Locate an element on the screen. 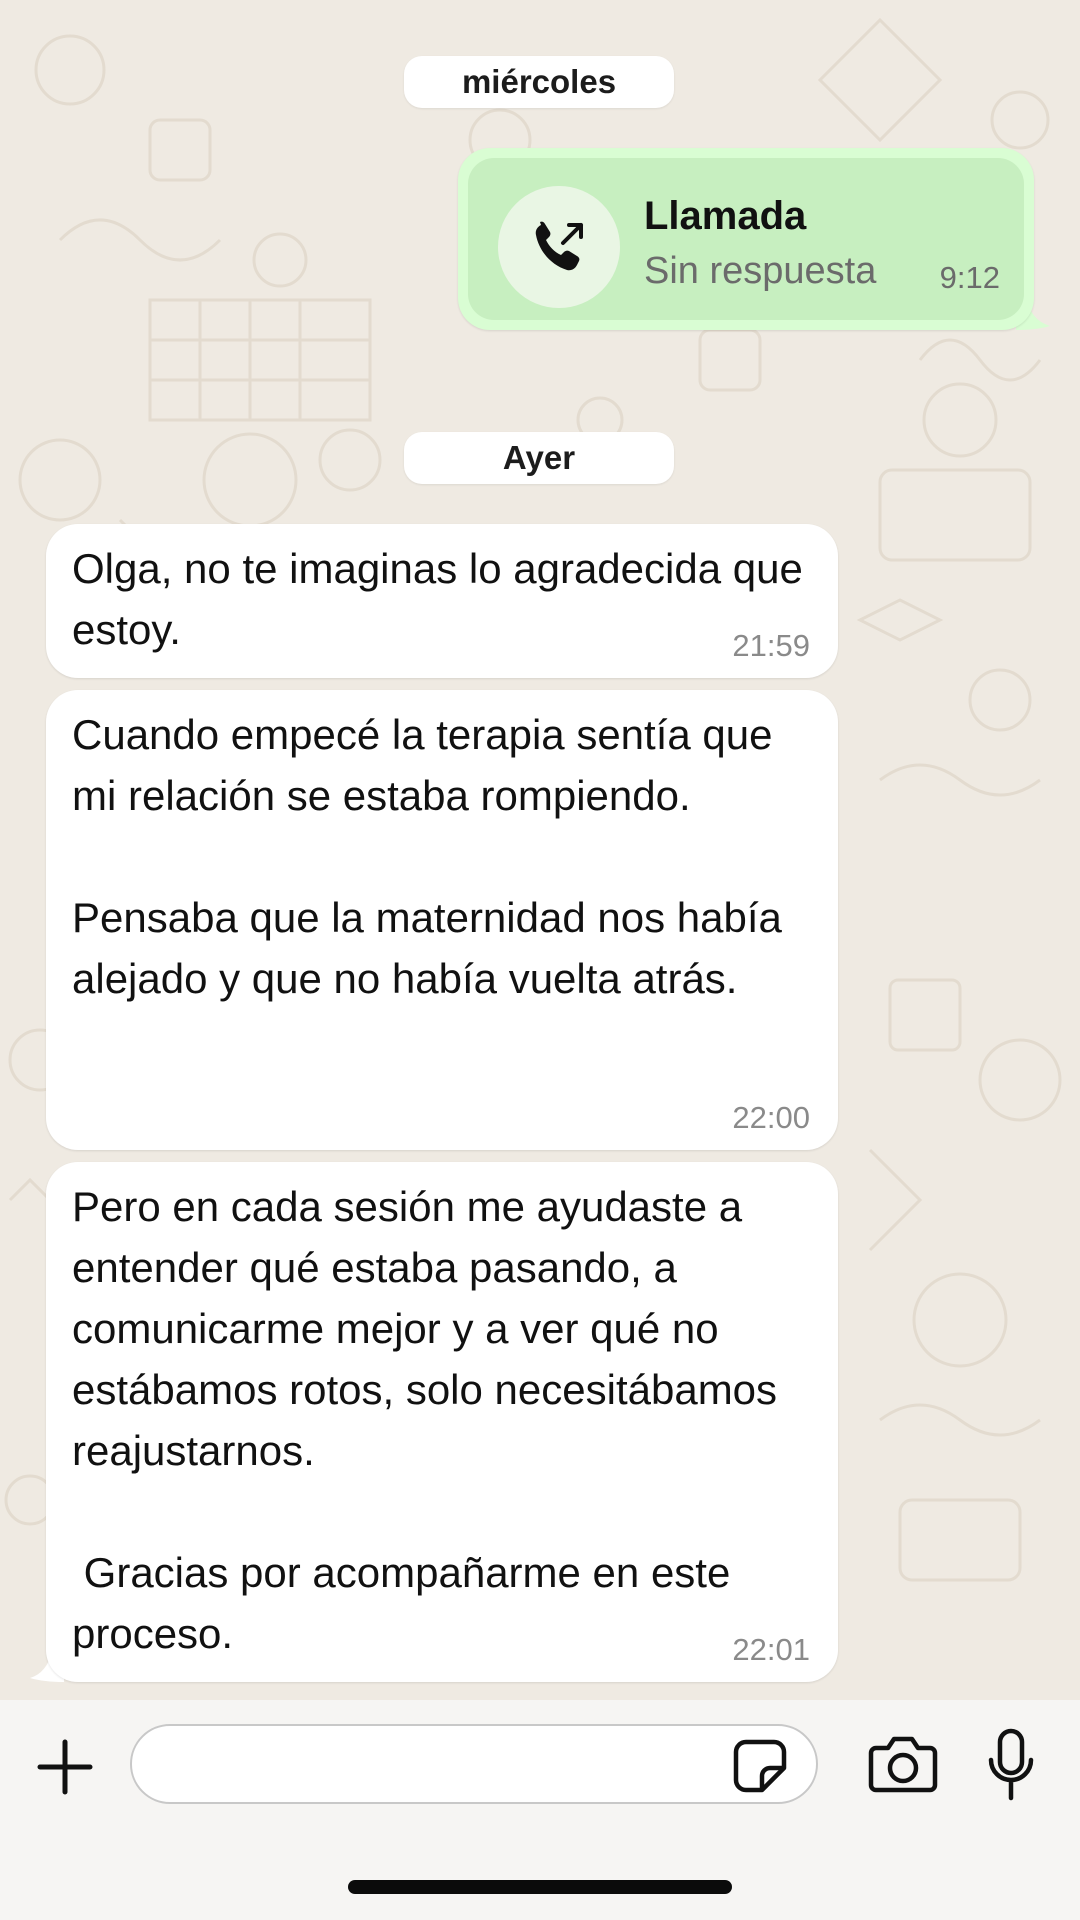 Image resolution: width=1080 pixels, height=1920 pixels. date-separator-label: Ayer is located at coordinates (539, 457).